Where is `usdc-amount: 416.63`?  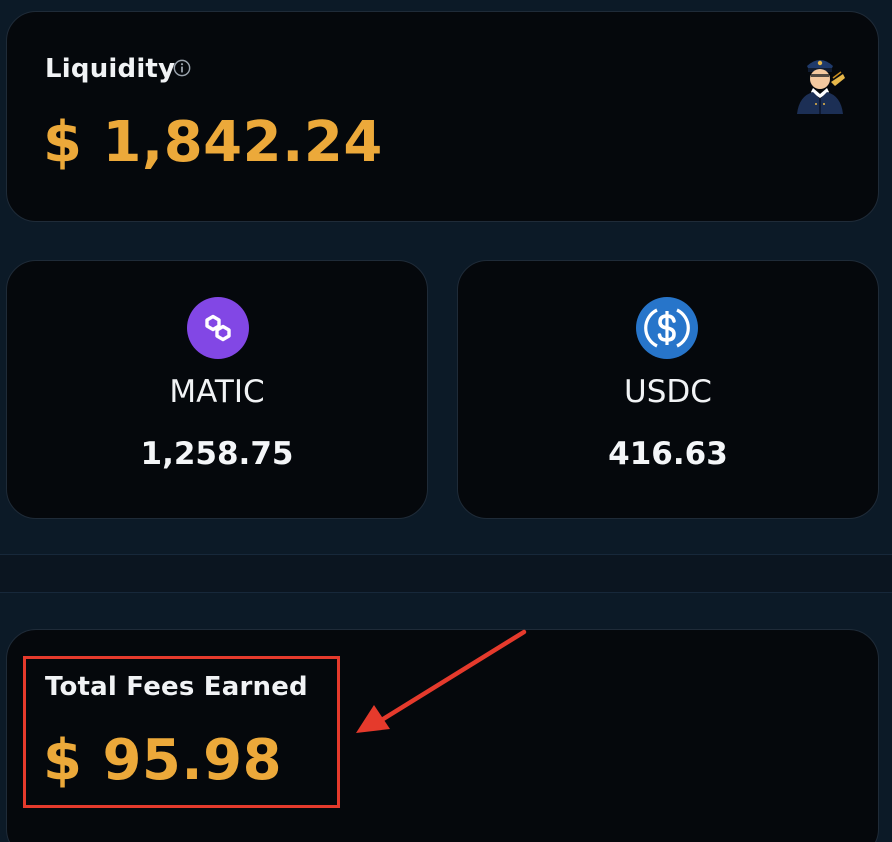 usdc-amount: 416.63 is located at coordinates (668, 454).